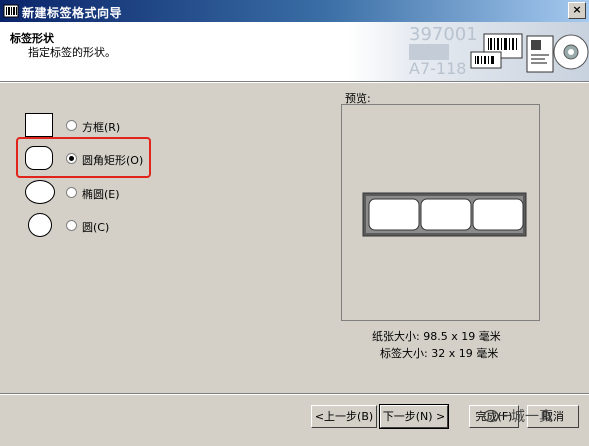 This screenshot has width=589, height=446. Describe the element at coordinates (72, 13) in the screenshot. I see `window-title: 新建标签格式向导` at that location.